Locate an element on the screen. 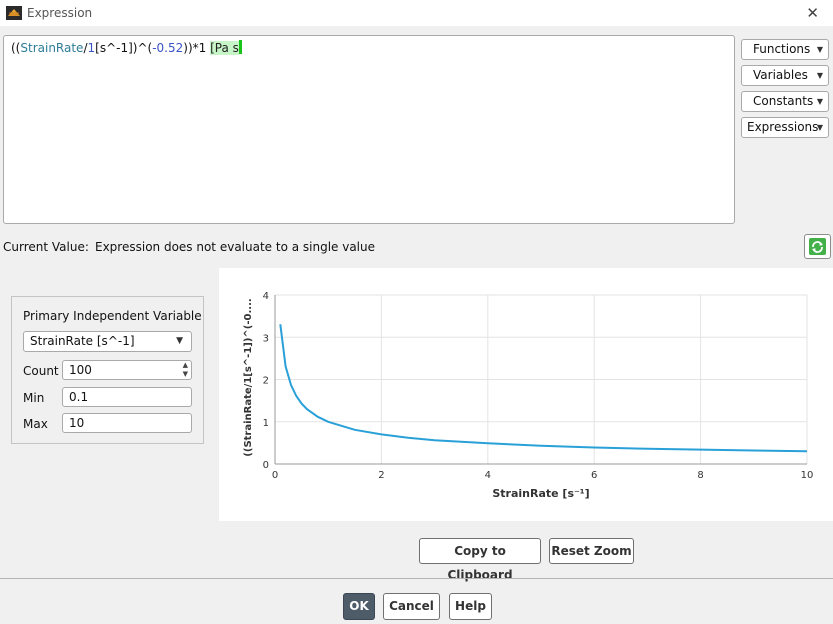 The width and height of the screenshot is (833, 624). expr-multiplier: *1 is located at coordinates (201, 48).